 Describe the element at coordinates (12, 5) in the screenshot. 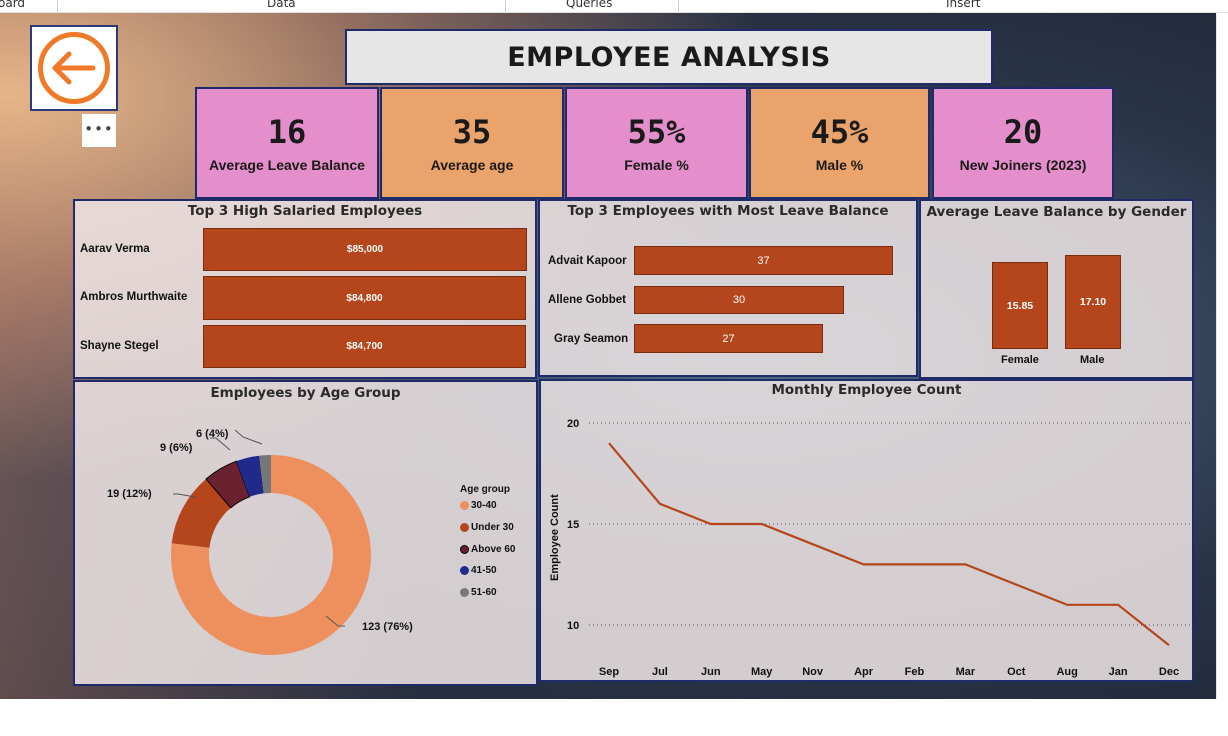

I see `menu-tab-dashboard: oard` at that location.